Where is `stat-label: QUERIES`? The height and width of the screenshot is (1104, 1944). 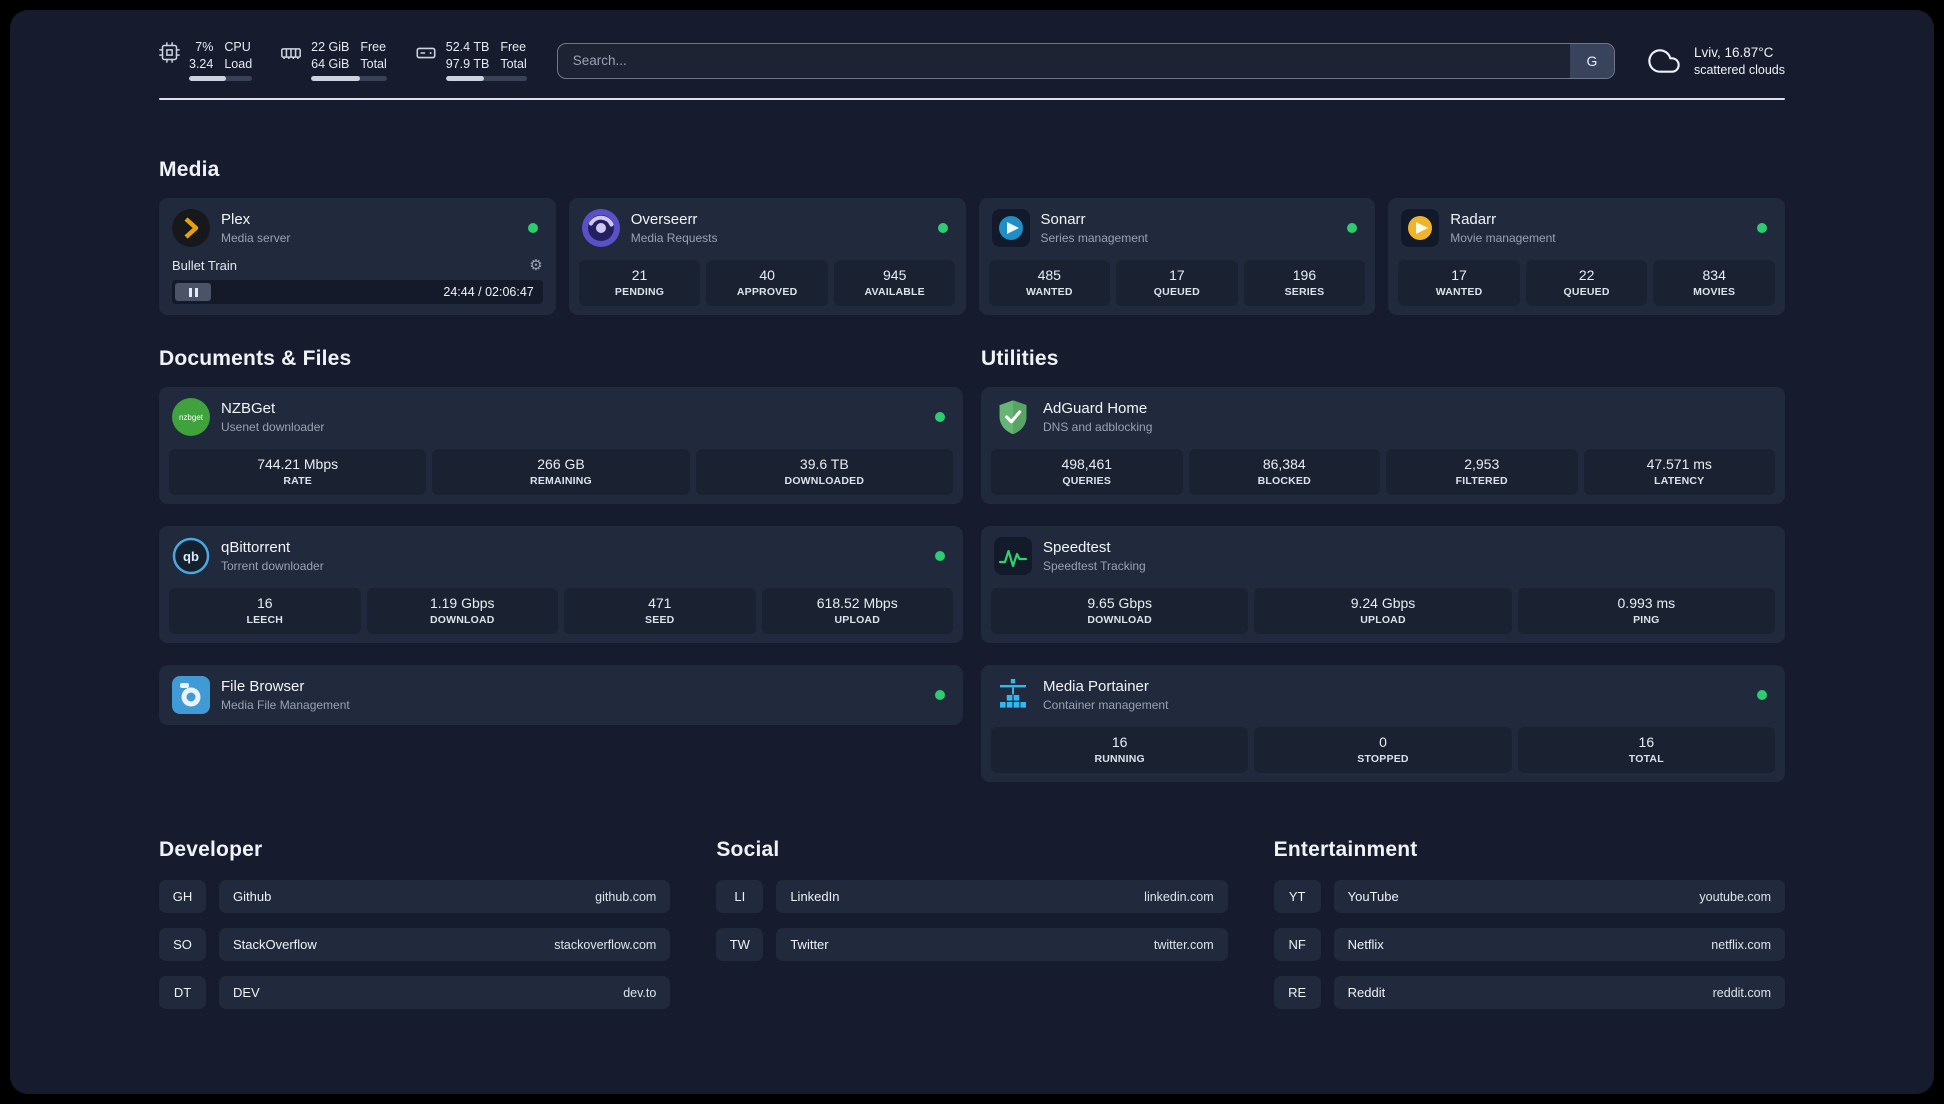
stat-label: QUERIES is located at coordinates (1087, 481).